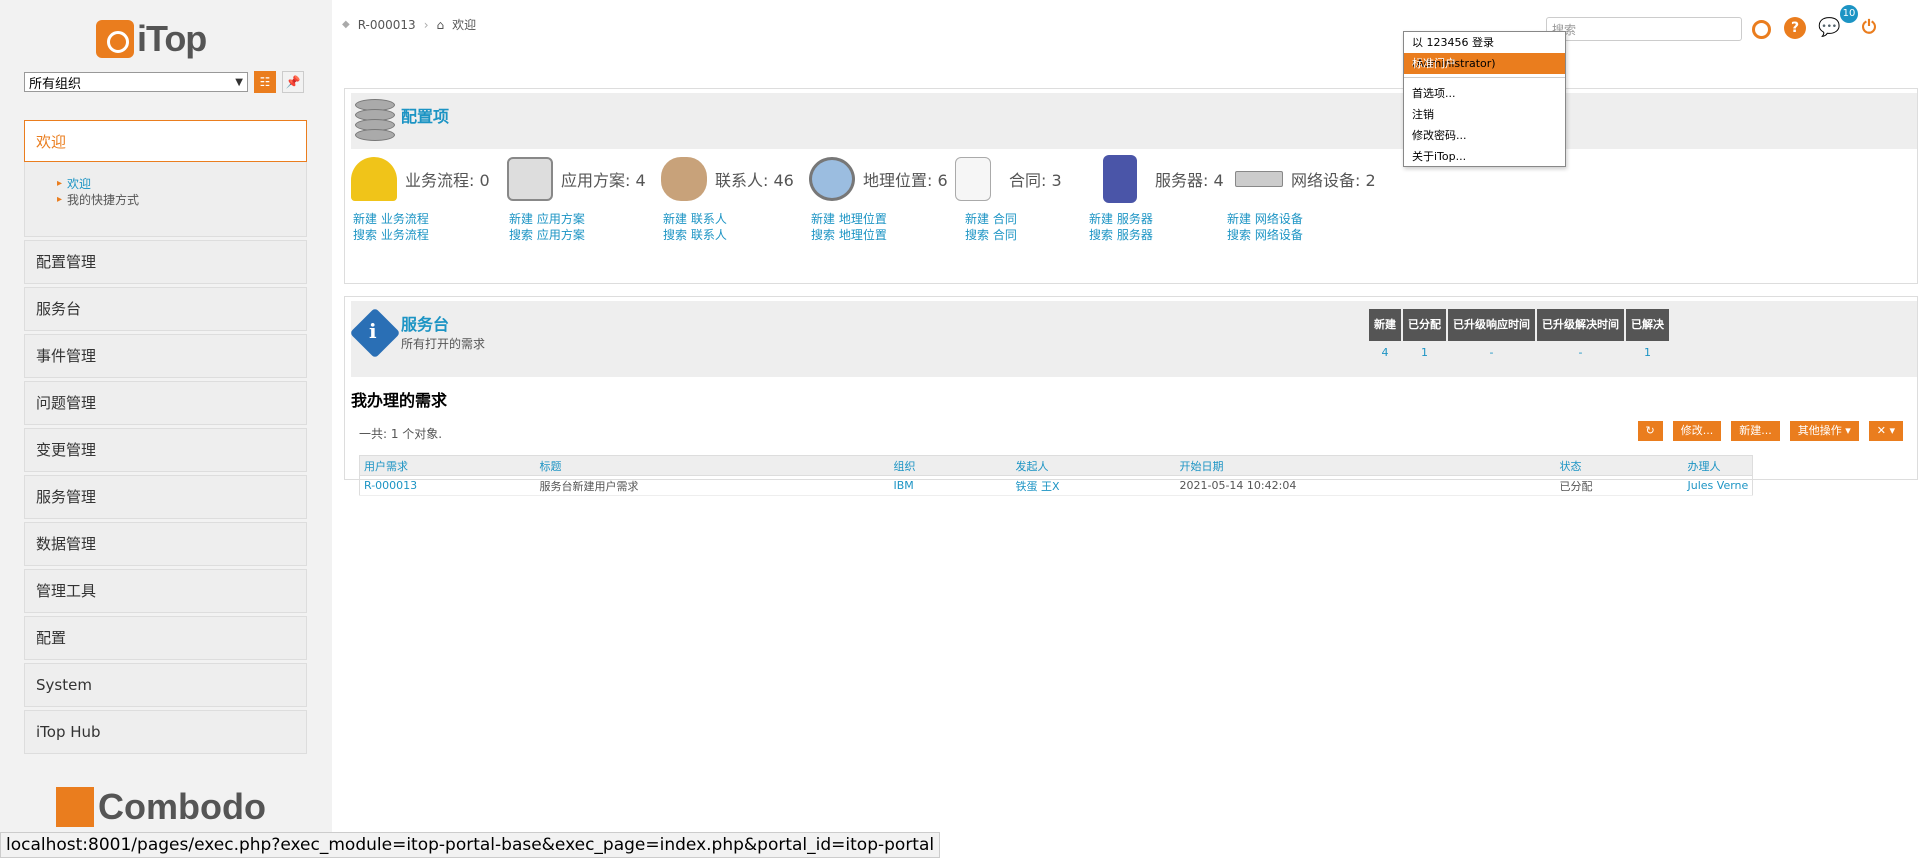 The width and height of the screenshot is (1918, 858). Describe the element at coordinates (181, 184) in the screenshot. I see `menu-item-welcome: 欢迎` at that location.